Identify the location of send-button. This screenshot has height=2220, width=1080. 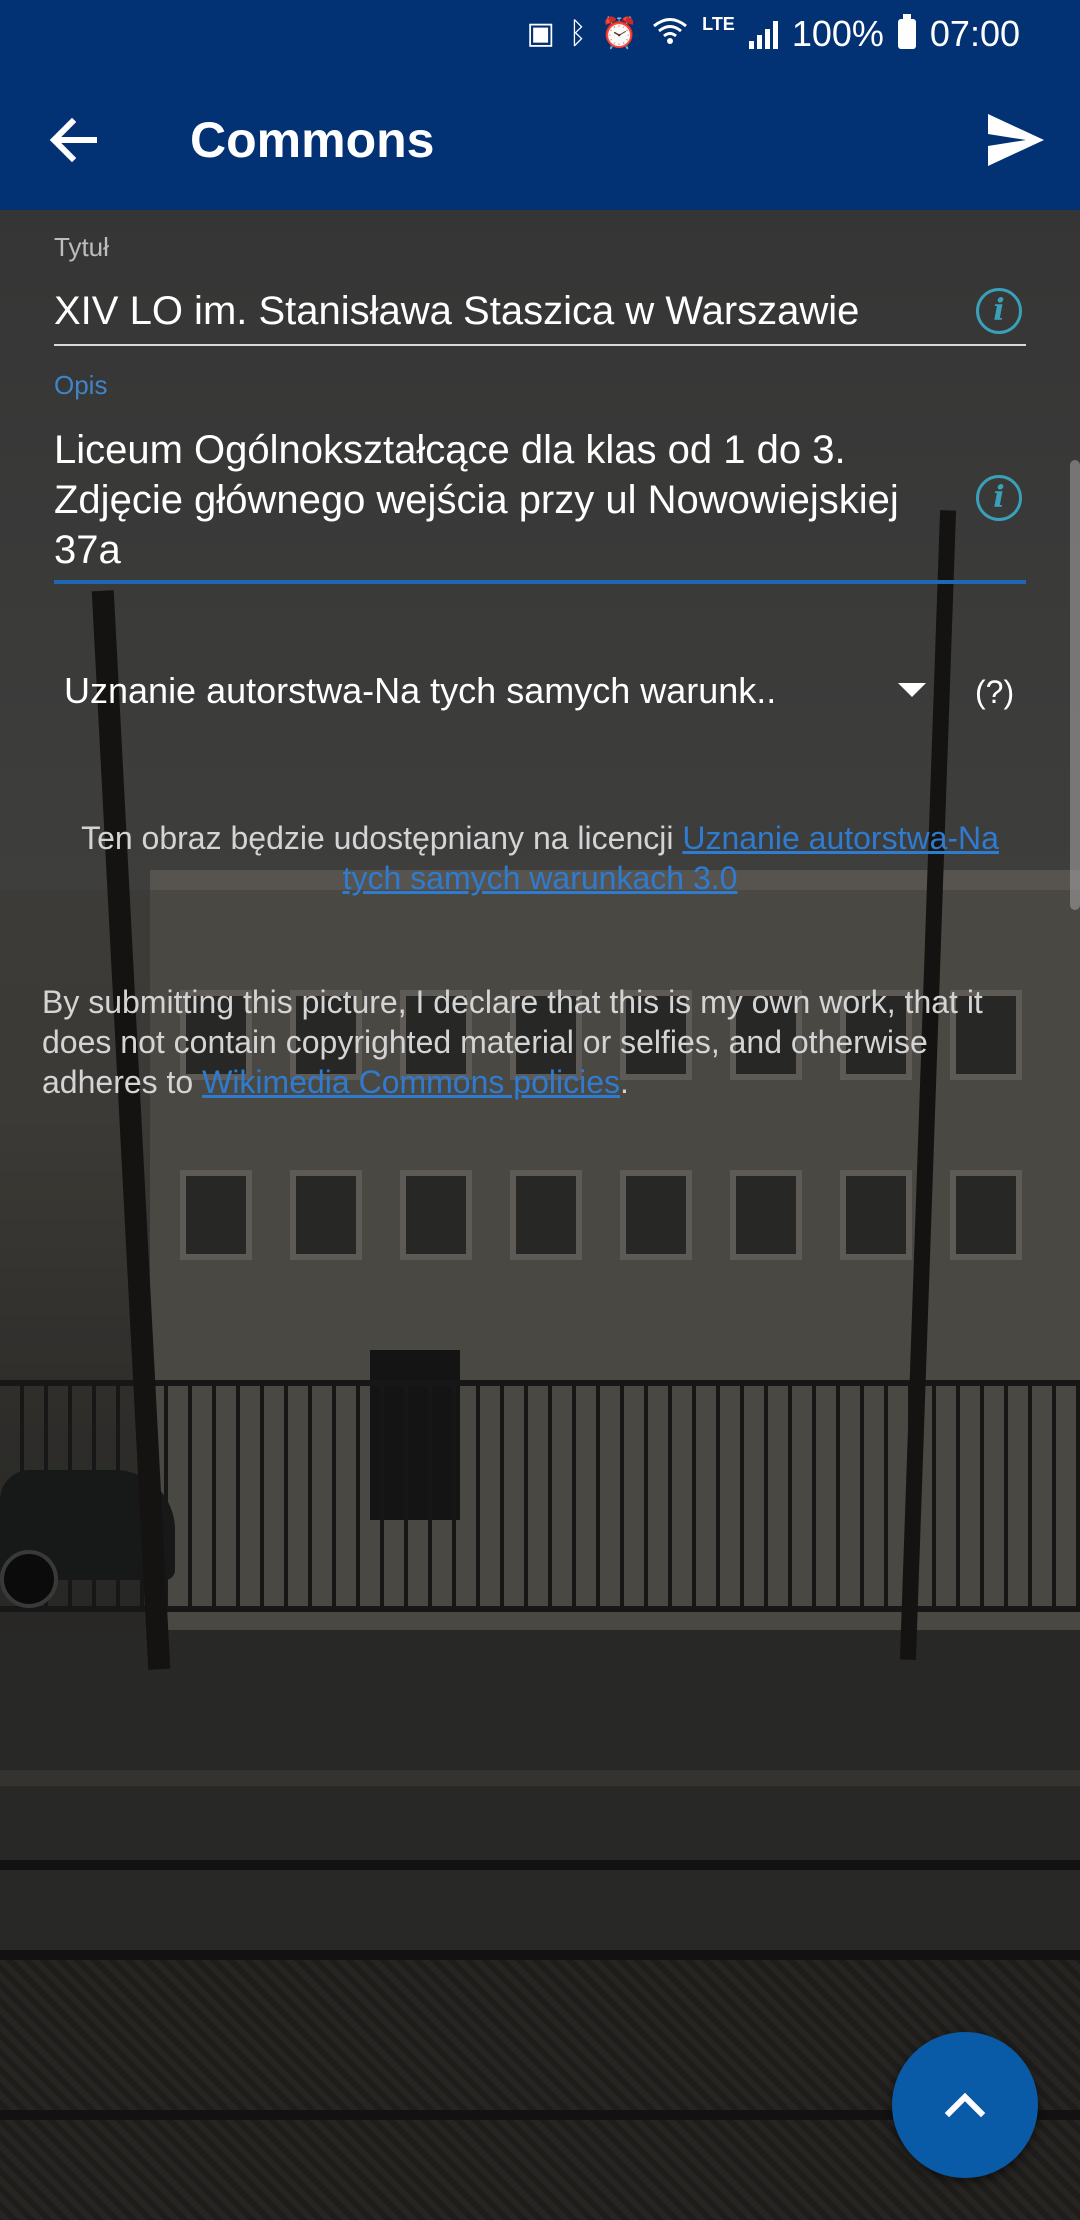
(1016, 140).